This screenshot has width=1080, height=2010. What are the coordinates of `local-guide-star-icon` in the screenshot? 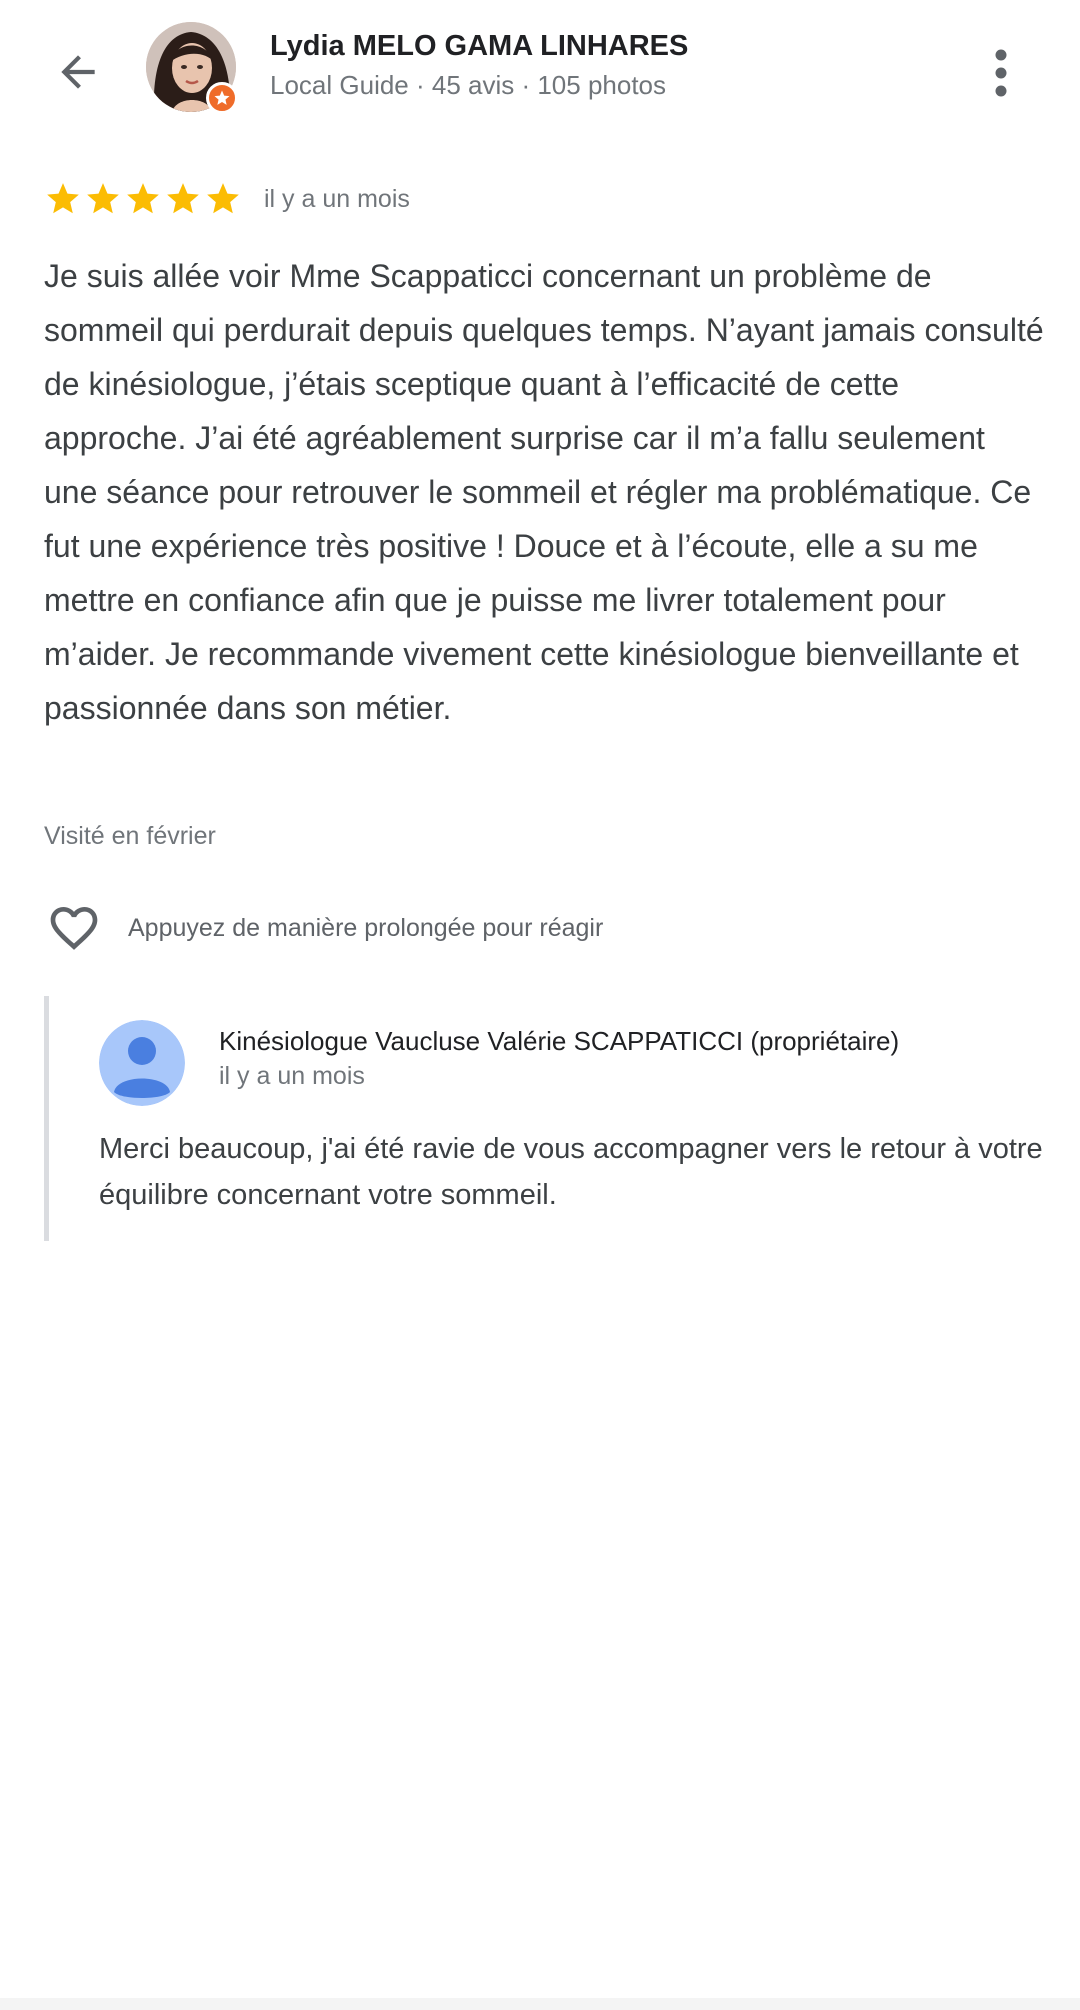 It's located at (222, 98).